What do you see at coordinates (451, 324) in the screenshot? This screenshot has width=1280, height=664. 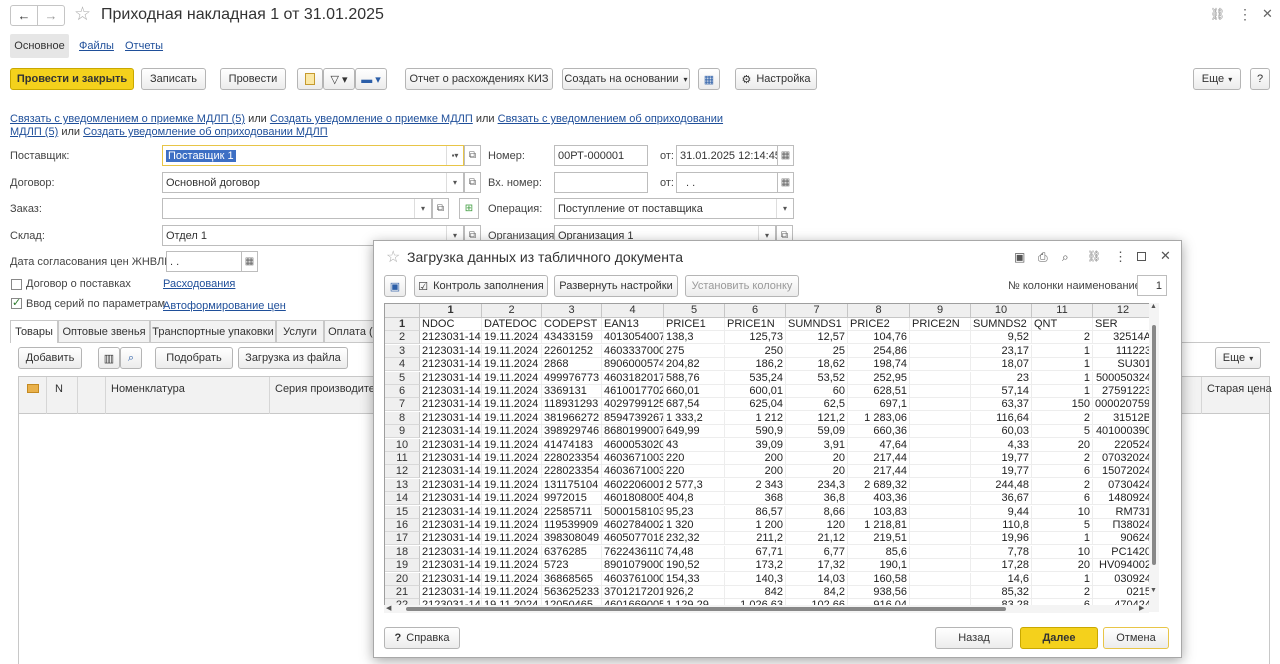 I see `grid-cell: NDOC` at bounding box center [451, 324].